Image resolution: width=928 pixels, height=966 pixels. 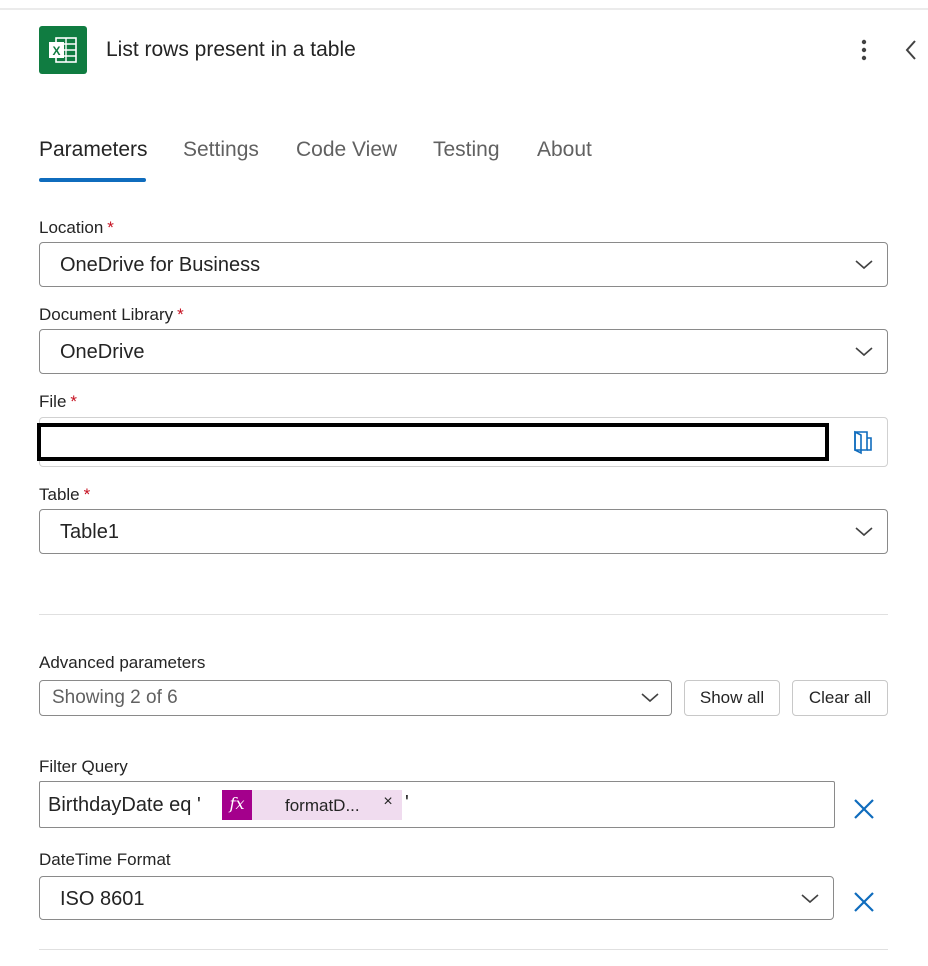 What do you see at coordinates (231, 49) in the screenshot?
I see `page-title: List rows present in a table` at bounding box center [231, 49].